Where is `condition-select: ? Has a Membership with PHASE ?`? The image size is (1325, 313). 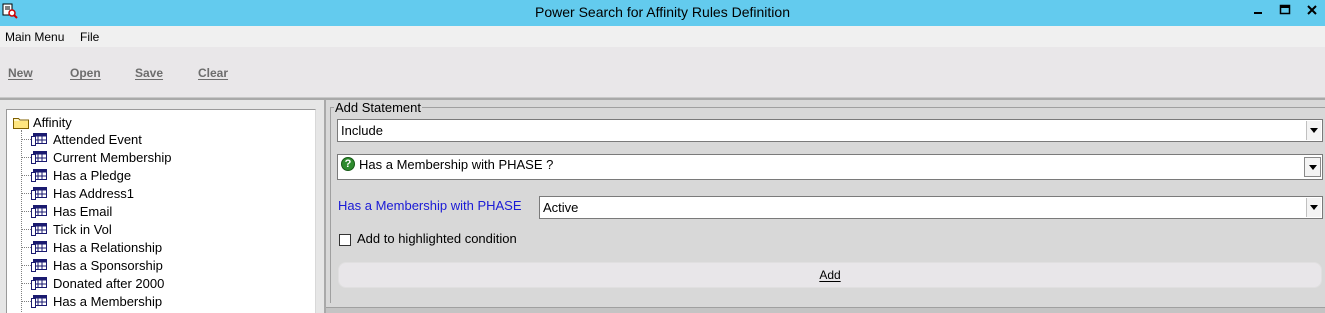 condition-select: ? Has a Membership with PHASE ? is located at coordinates (830, 167).